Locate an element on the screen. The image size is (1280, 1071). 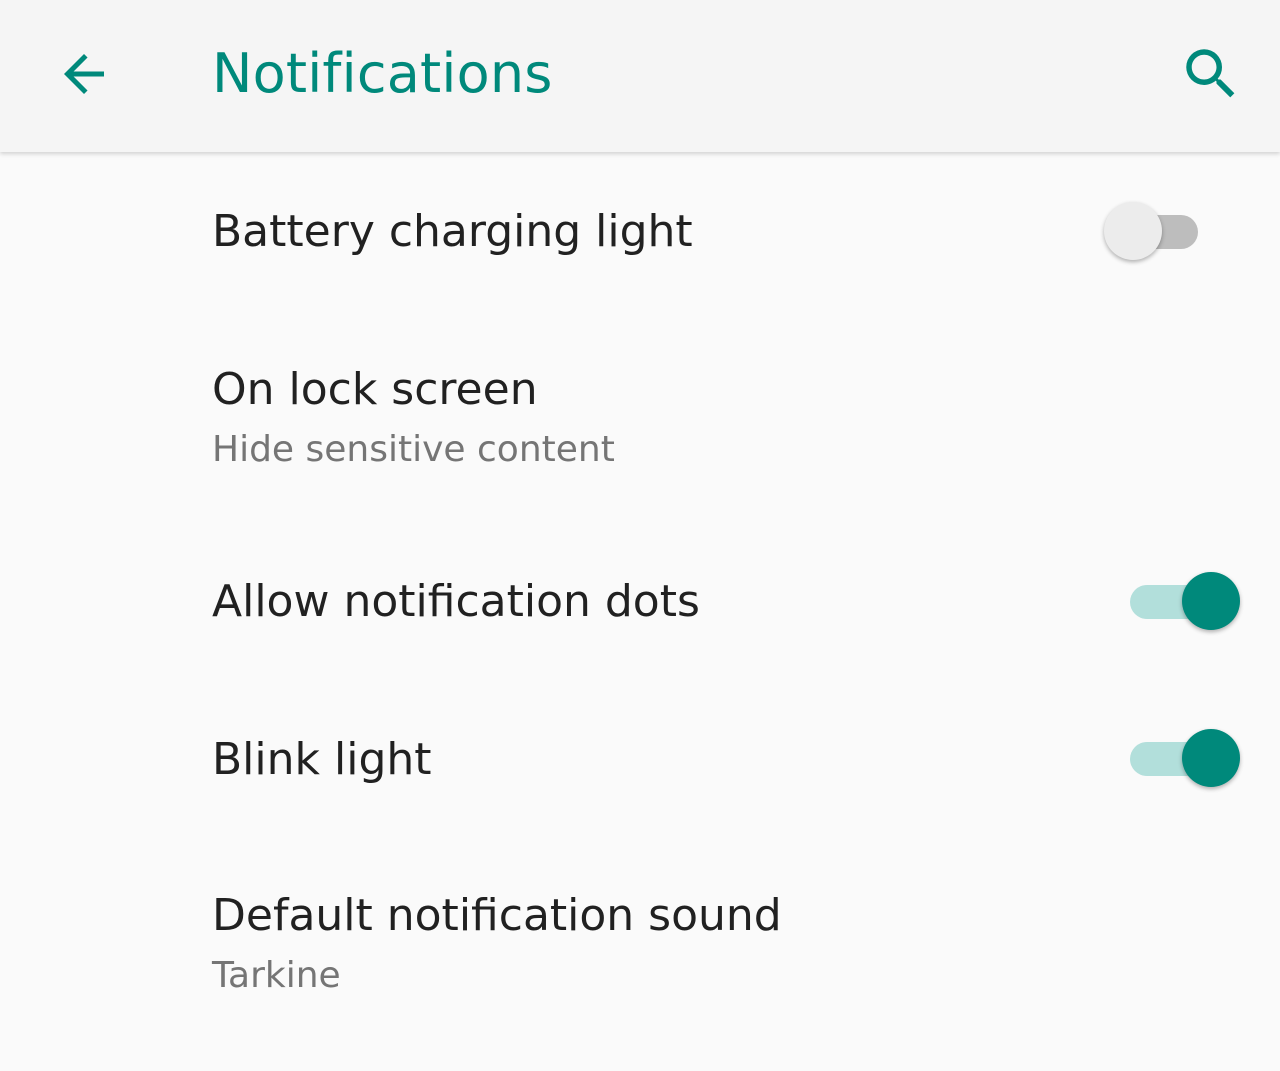
notification-dots-toggle is located at coordinates (1182, 601).